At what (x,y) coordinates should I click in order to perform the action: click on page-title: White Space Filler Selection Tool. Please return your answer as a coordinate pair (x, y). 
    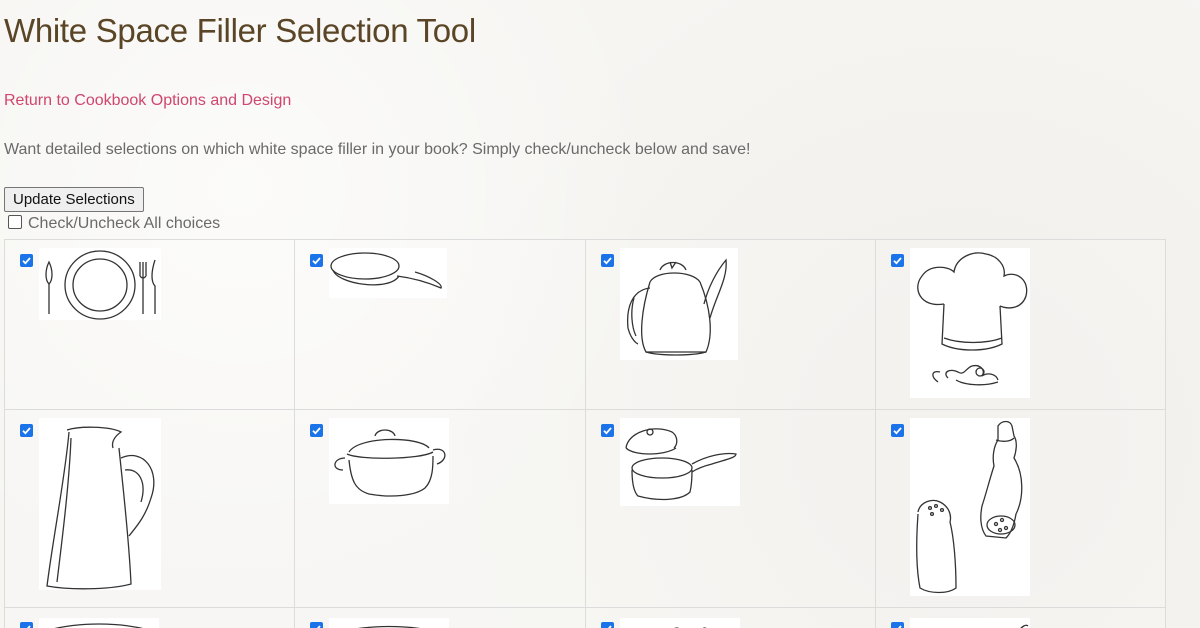
    Looking at the image, I should click on (240, 30).